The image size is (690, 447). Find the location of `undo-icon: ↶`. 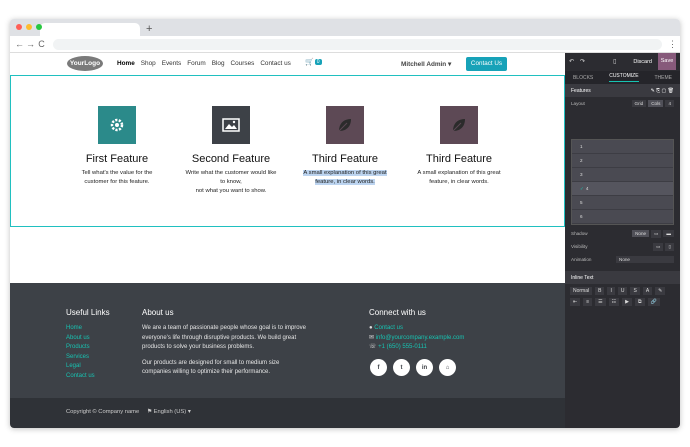

undo-icon: ↶ is located at coordinates (571, 61).